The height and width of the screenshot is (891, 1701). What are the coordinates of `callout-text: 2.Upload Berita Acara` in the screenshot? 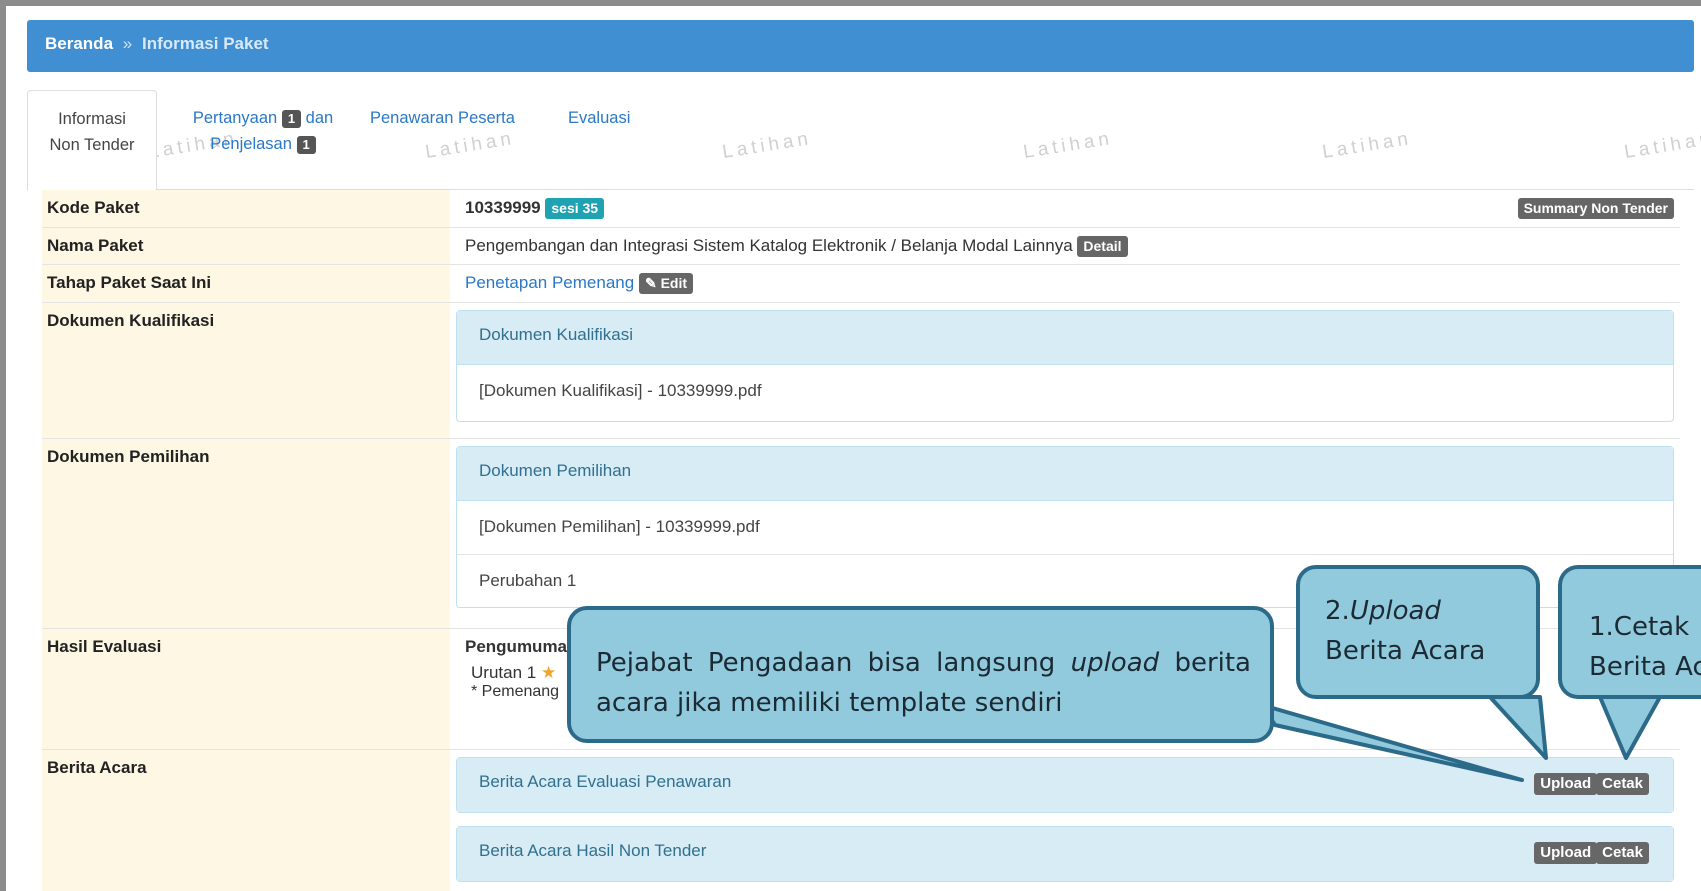 It's located at (1405, 631).